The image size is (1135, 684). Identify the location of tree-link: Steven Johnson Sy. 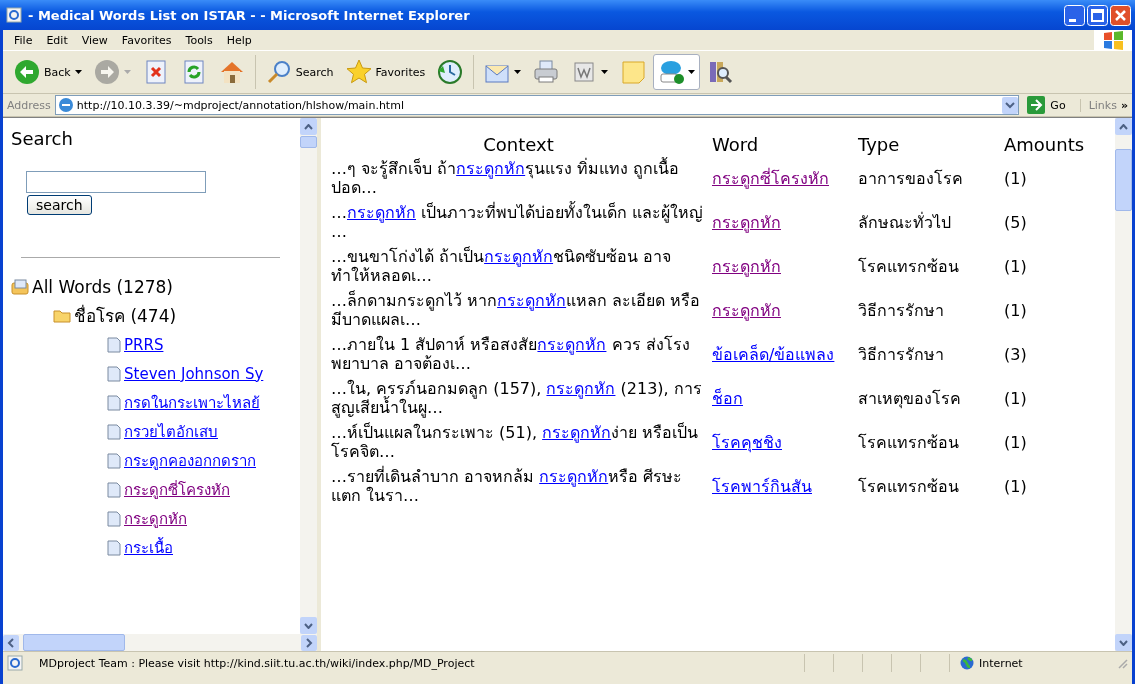
(194, 373).